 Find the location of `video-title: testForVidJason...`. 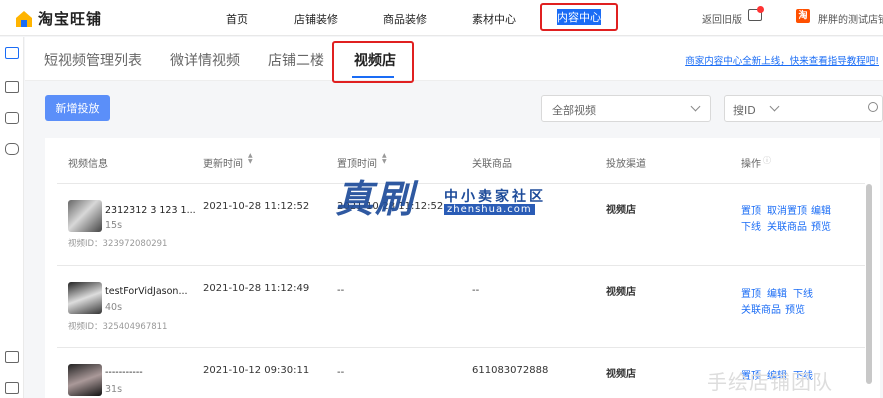

video-title: testForVidJason... is located at coordinates (146, 291).